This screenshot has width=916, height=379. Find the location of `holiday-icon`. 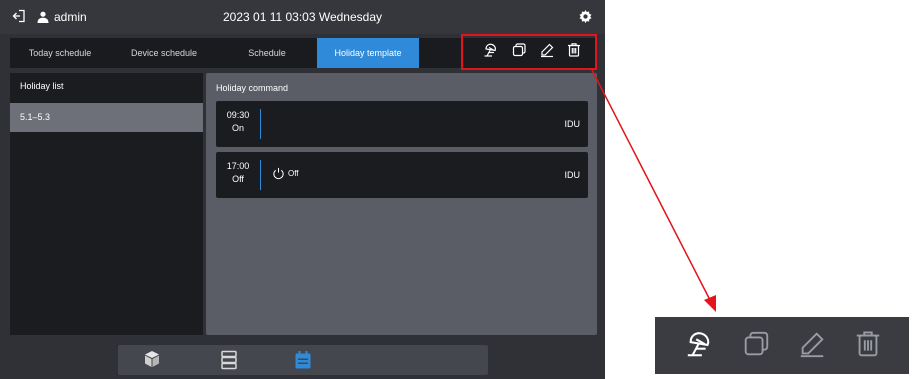

holiday-icon is located at coordinates (700, 346).